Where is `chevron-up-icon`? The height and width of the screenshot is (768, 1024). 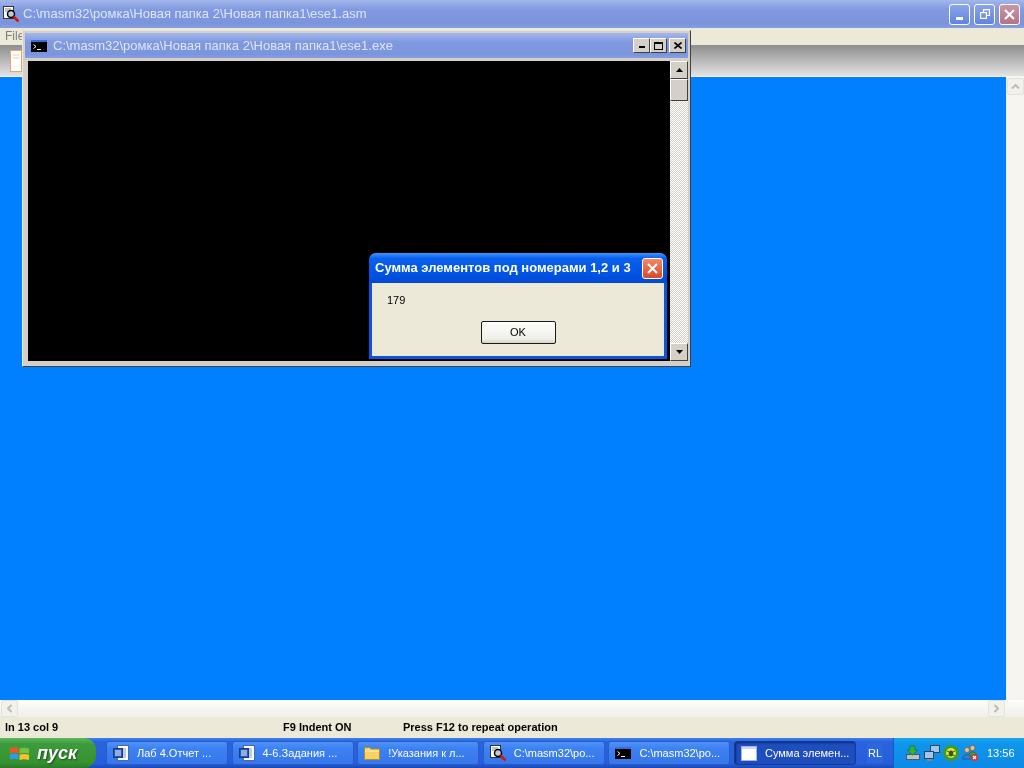 chevron-up-icon is located at coordinates (1015, 86).